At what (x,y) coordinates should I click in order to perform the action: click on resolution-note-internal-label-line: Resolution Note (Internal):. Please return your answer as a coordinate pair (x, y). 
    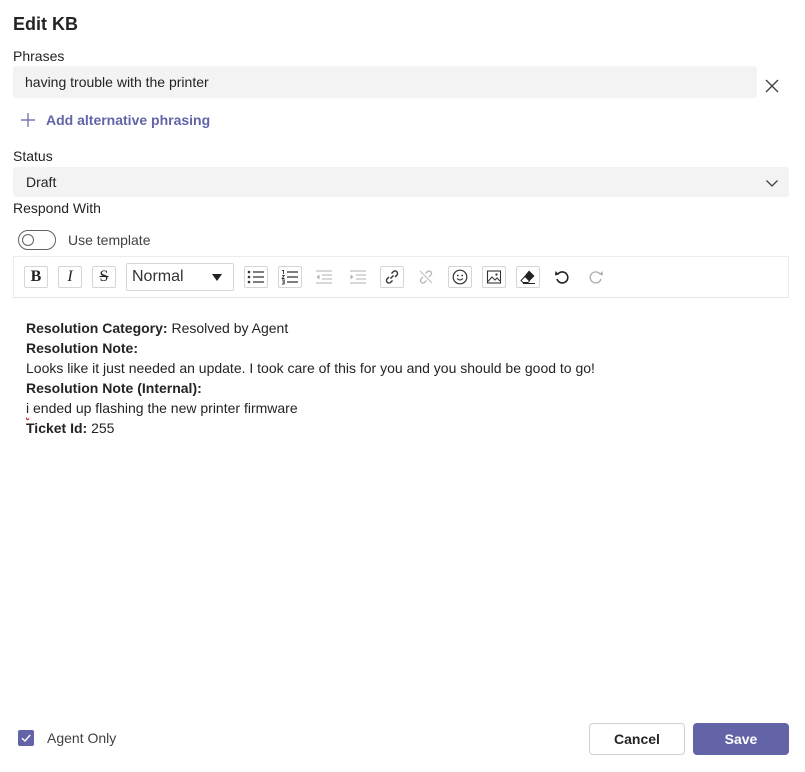
    Looking at the image, I should click on (406, 388).